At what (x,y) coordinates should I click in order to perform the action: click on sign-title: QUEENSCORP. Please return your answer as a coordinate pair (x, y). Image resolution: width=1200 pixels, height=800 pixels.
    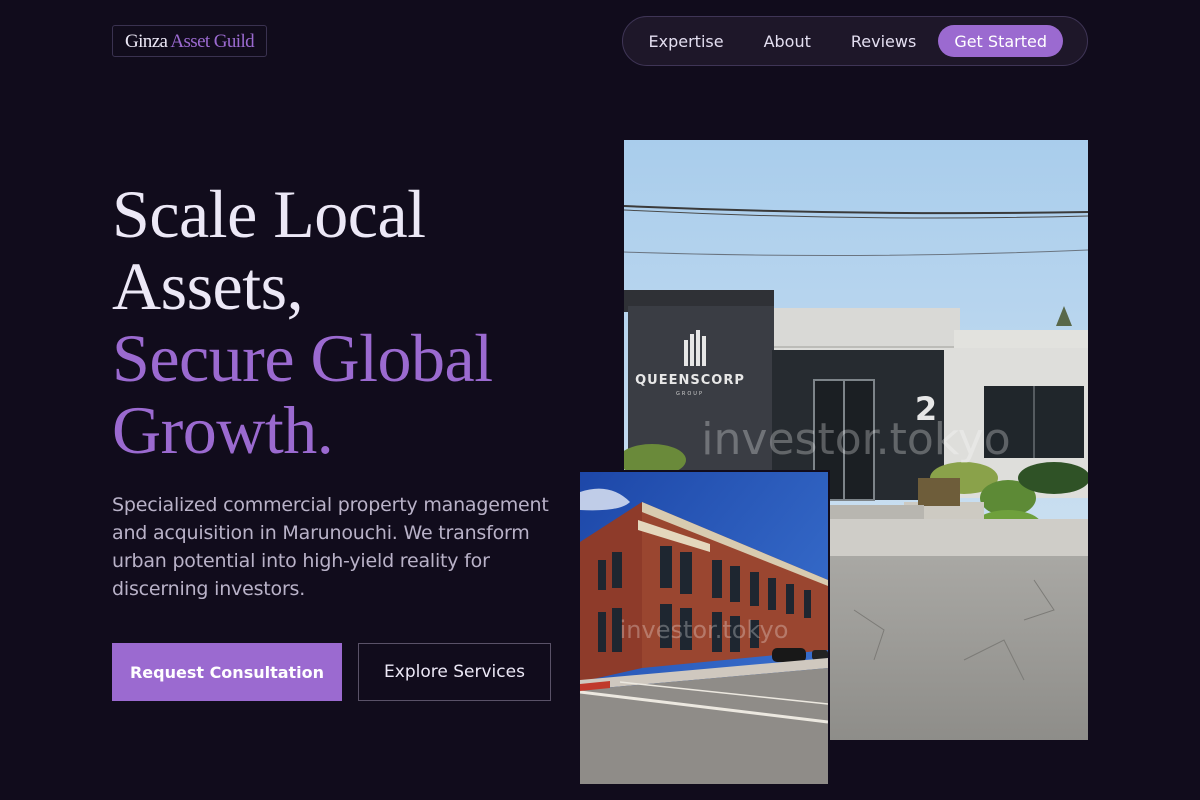
    Looking at the image, I should click on (690, 380).